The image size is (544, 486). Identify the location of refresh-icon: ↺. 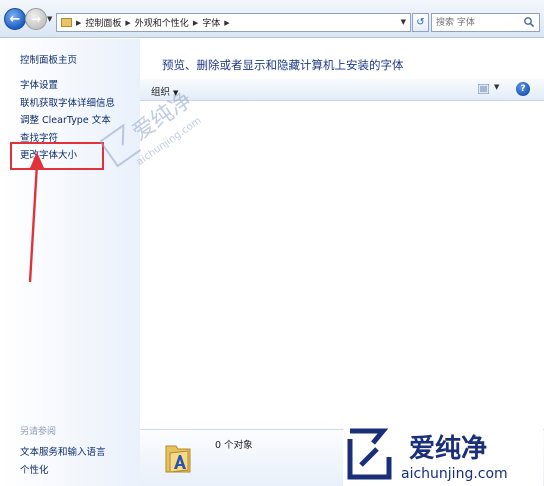
(420, 22).